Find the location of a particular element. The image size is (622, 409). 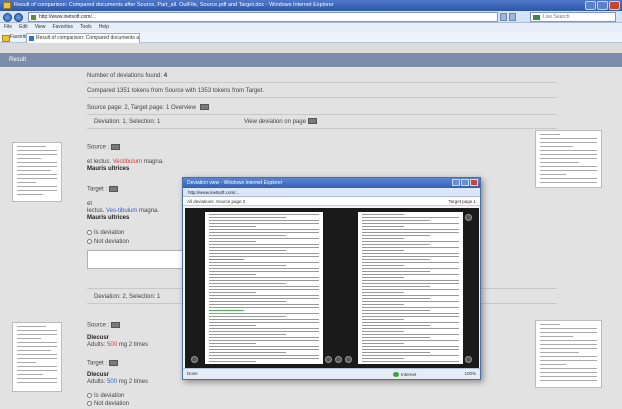

close-view-icon is located at coordinates (468, 217).